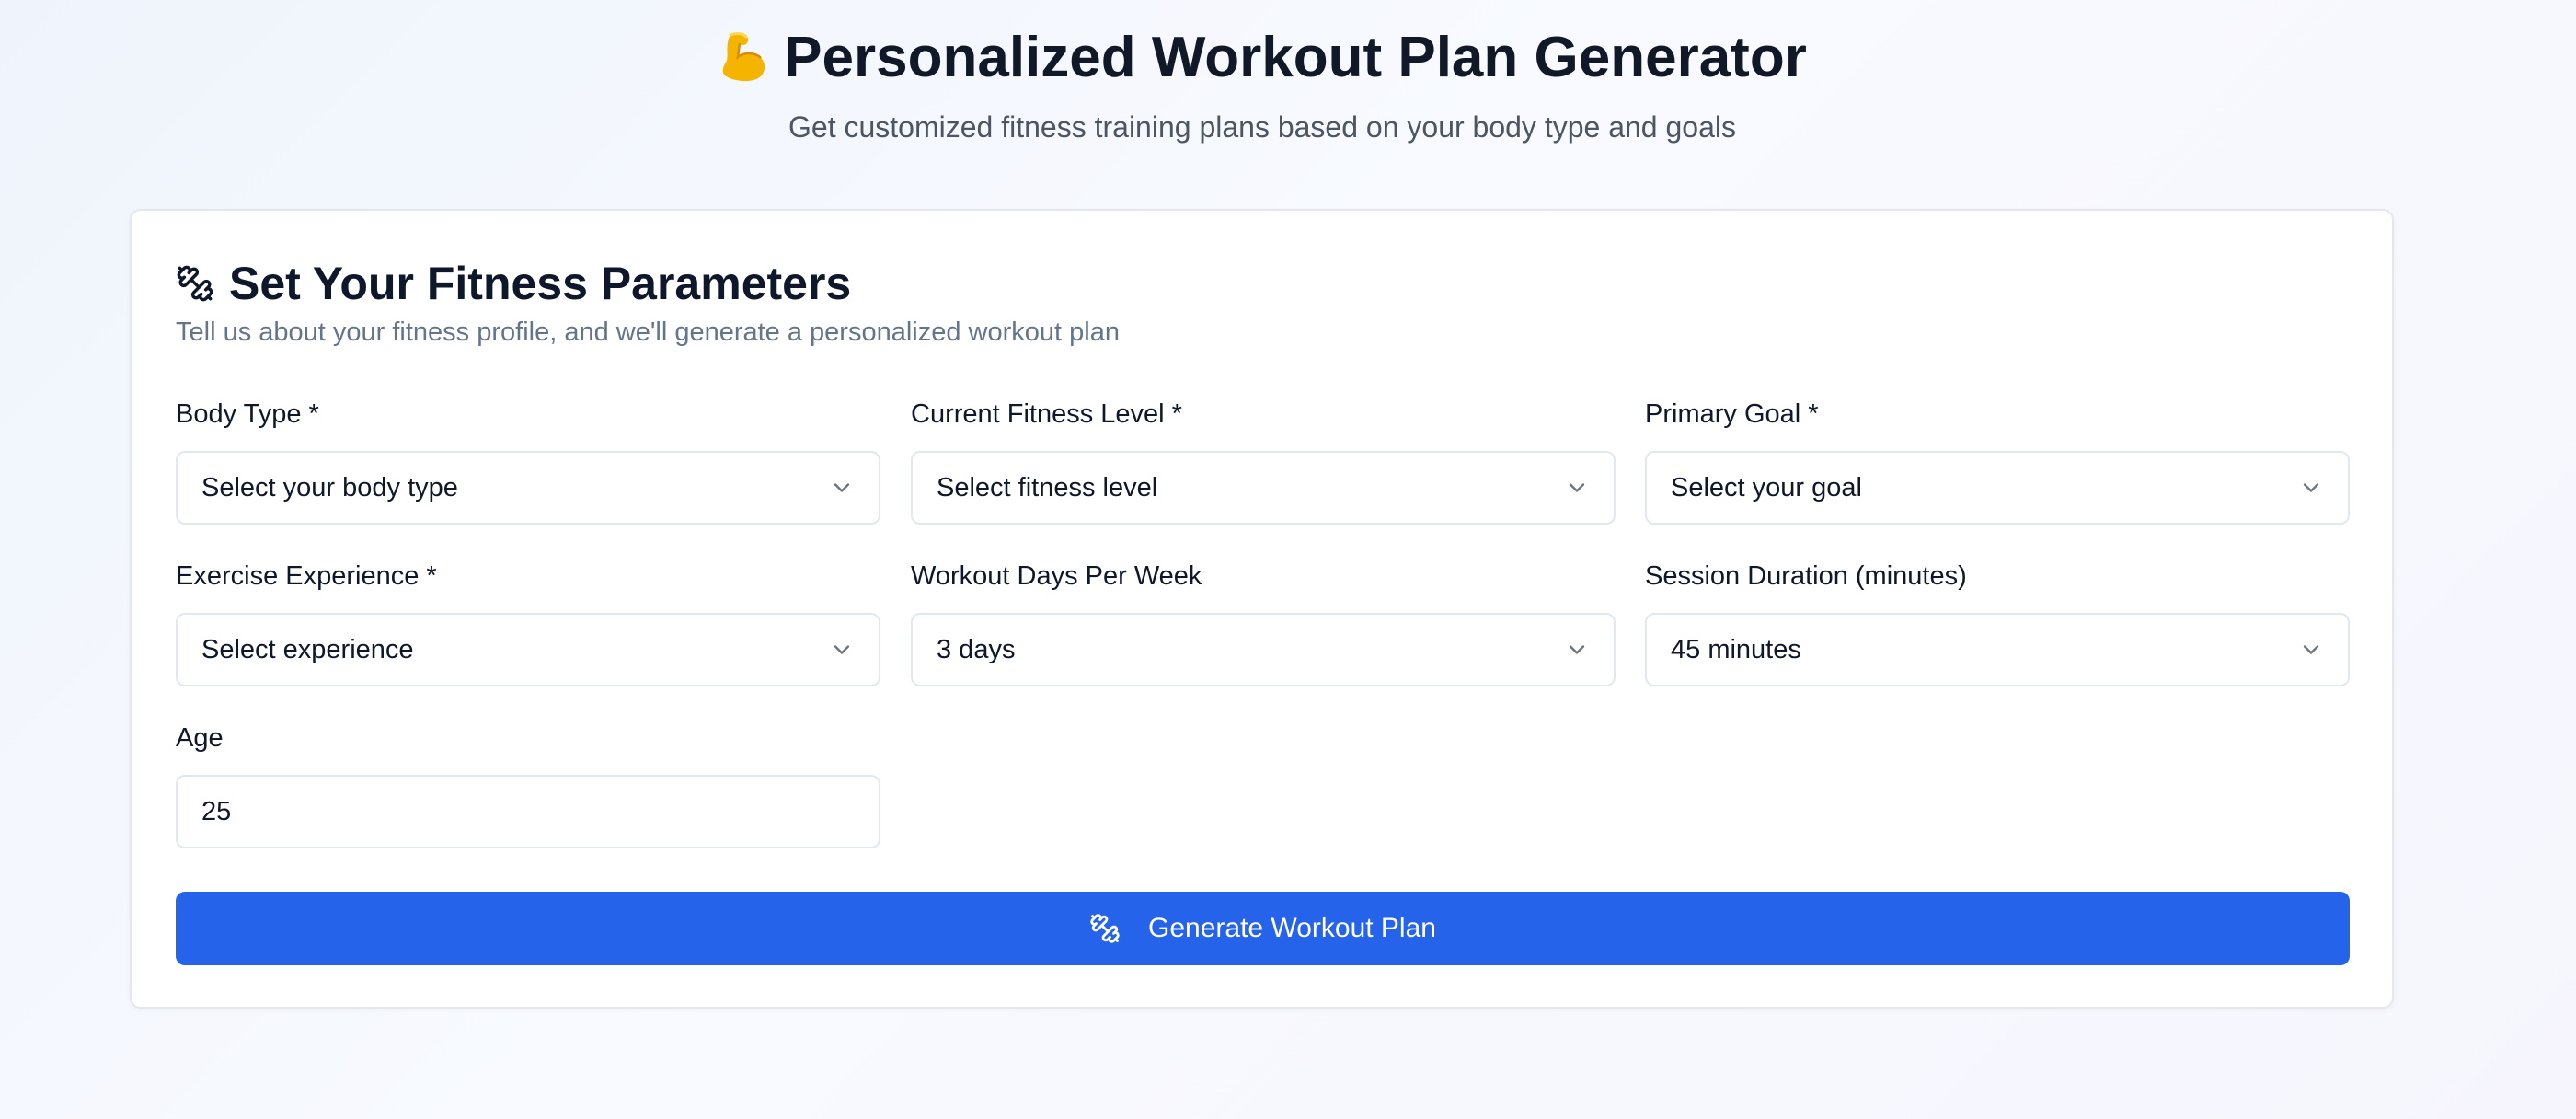 This screenshot has height=1119, width=2576. I want to click on primary-goal-label: Primary Goal *, so click(1732, 414).